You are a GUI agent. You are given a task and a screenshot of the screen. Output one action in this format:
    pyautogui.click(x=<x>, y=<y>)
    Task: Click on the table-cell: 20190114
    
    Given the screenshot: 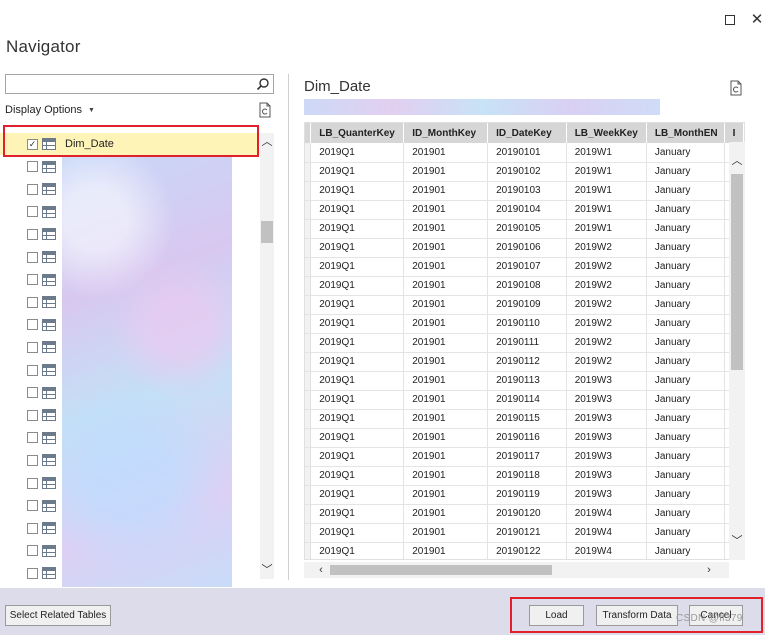 What is the action you would take?
    pyautogui.click(x=527, y=400)
    